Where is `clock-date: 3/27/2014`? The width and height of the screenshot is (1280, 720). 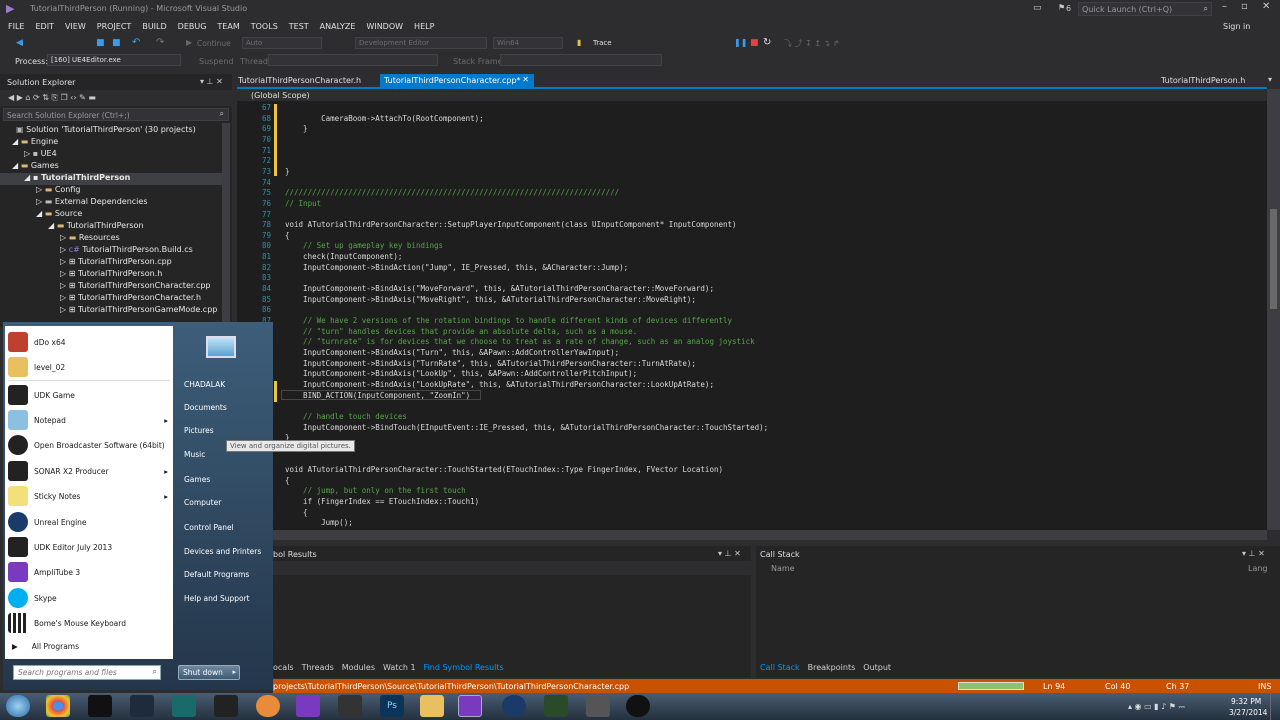
clock-date: 3/27/2014 is located at coordinates (1248, 712).